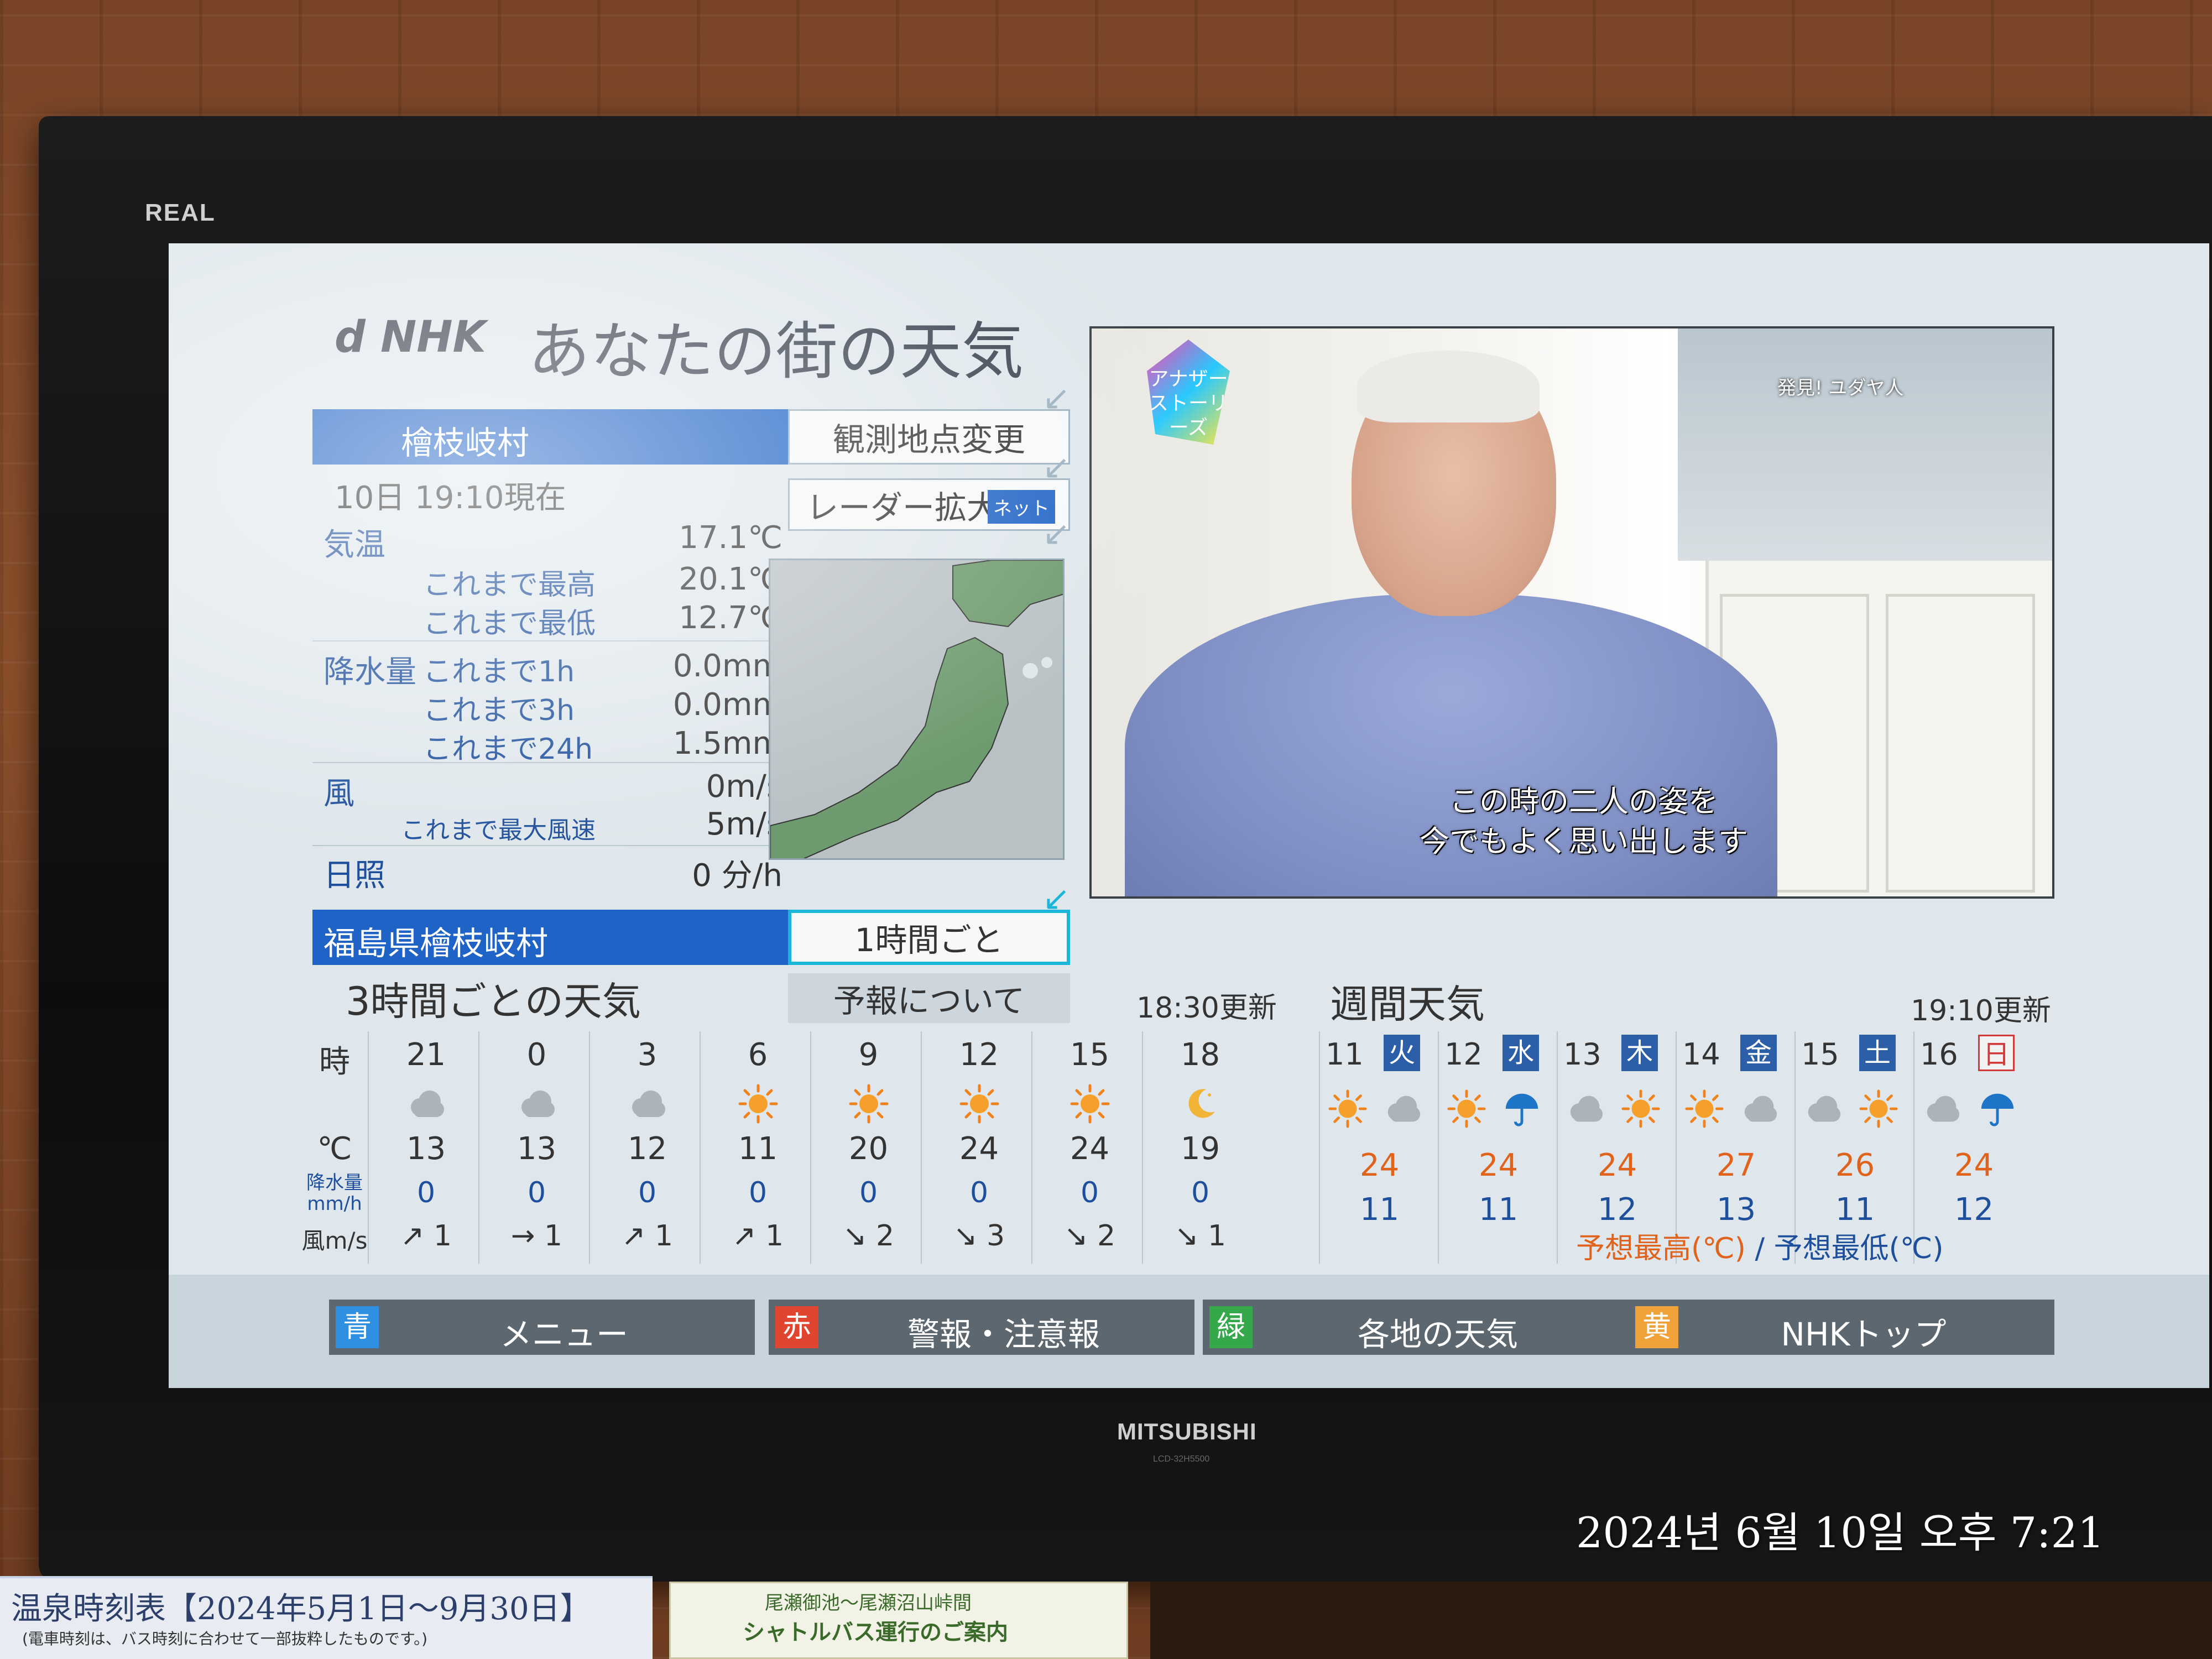  What do you see at coordinates (1855, 1210) in the screenshot?
I see `weekly-low: 11` at bounding box center [1855, 1210].